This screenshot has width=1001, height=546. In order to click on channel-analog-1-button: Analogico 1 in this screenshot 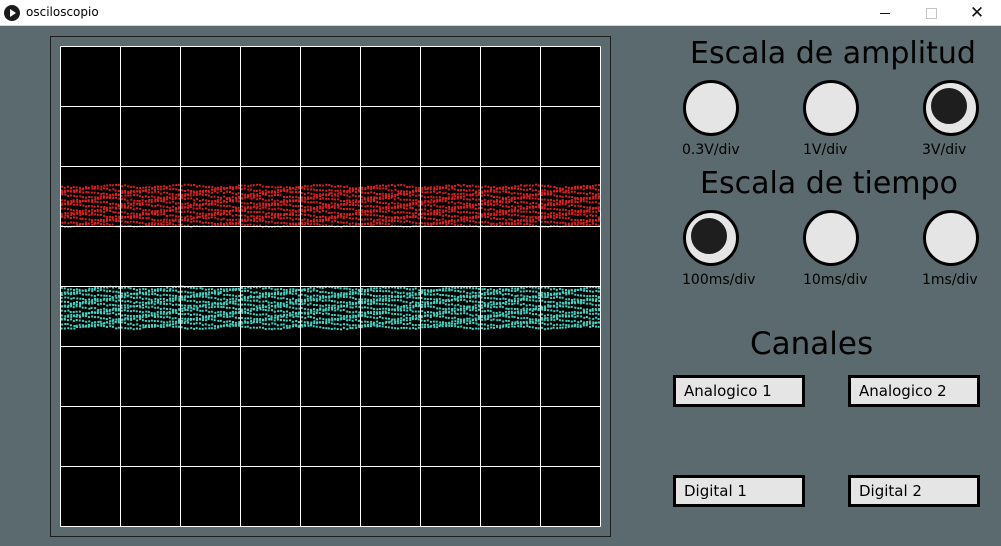, I will do `click(739, 391)`.